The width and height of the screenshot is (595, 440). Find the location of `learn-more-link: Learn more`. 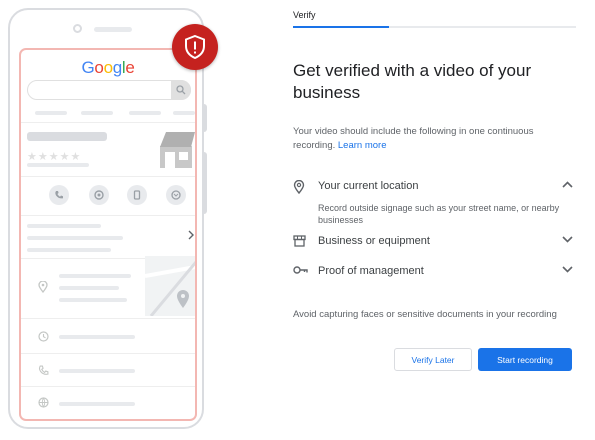

learn-more-link: Learn more is located at coordinates (362, 145).